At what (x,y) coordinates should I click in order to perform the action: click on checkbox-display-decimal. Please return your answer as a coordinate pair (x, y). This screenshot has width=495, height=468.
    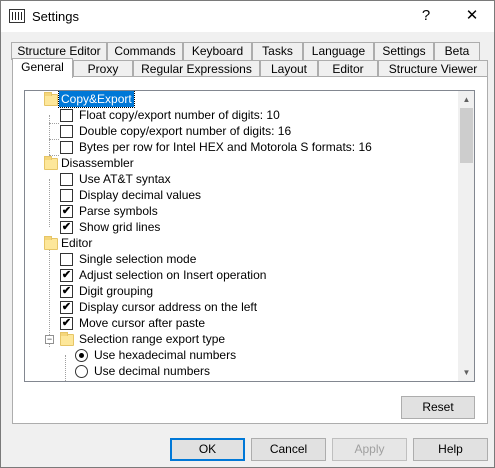
    Looking at the image, I should click on (66, 195).